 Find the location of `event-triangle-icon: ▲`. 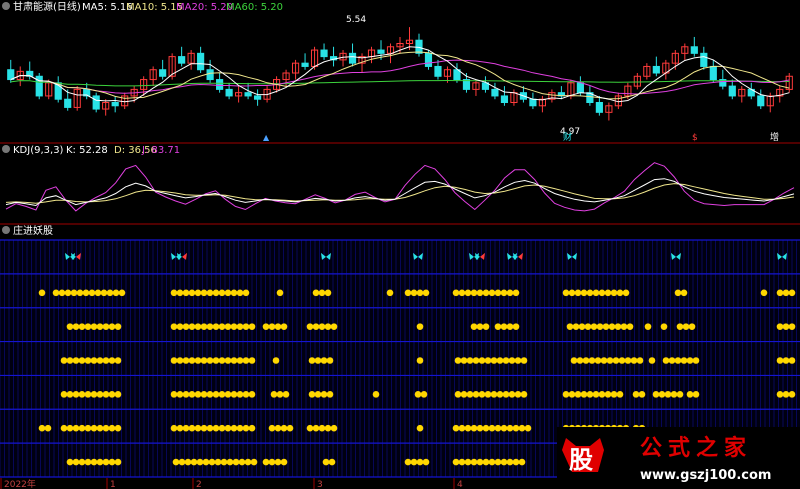

event-triangle-icon: ▲ is located at coordinates (266, 137).